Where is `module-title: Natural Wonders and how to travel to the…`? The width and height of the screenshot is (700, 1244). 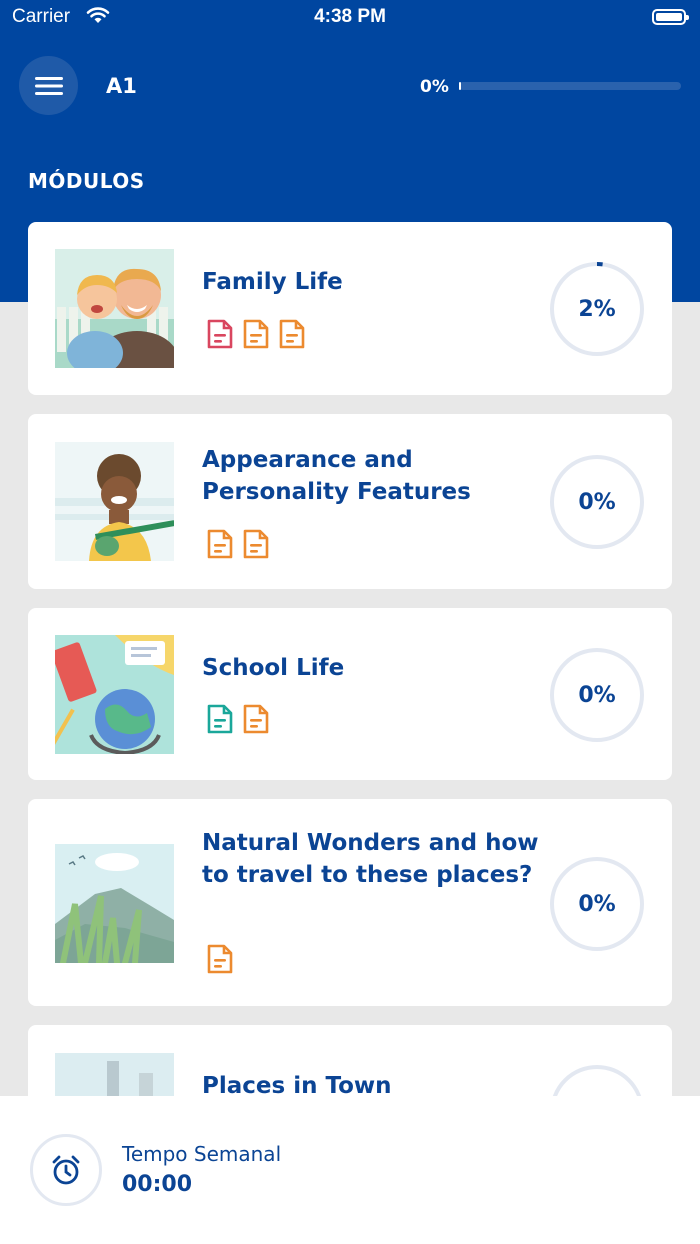
module-title: Natural Wonders and how to travel to the… is located at coordinates (370, 859).